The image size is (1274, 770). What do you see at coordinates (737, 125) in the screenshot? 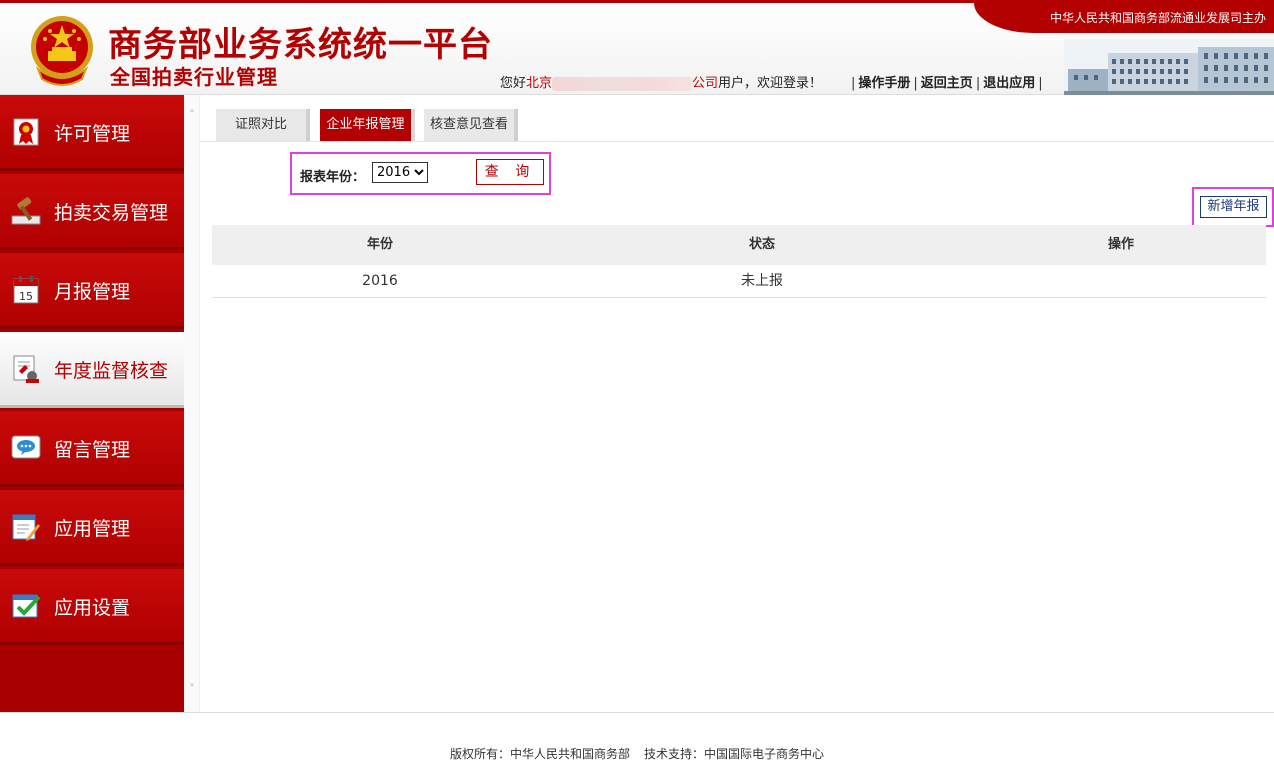
I see `tab-bar: 证照对比 企业年报管理 核查意见查看` at bounding box center [737, 125].